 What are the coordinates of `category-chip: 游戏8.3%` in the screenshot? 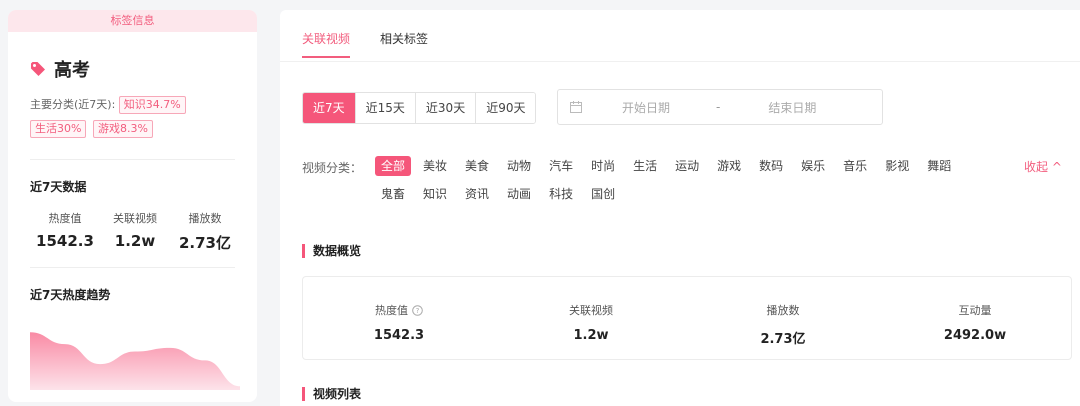 It's located at (122, 129).